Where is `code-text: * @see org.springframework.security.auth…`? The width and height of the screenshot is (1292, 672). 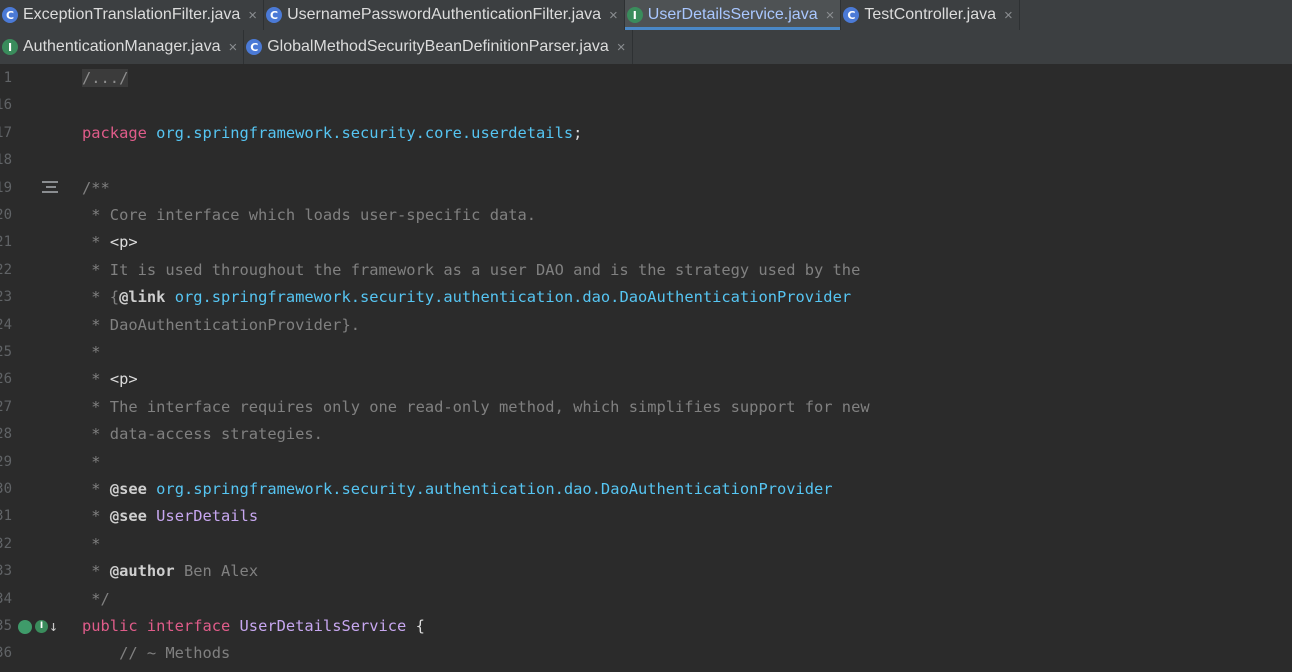
code-text: * @see org.springframework.security.auth… is located at coordinates (457, 489).